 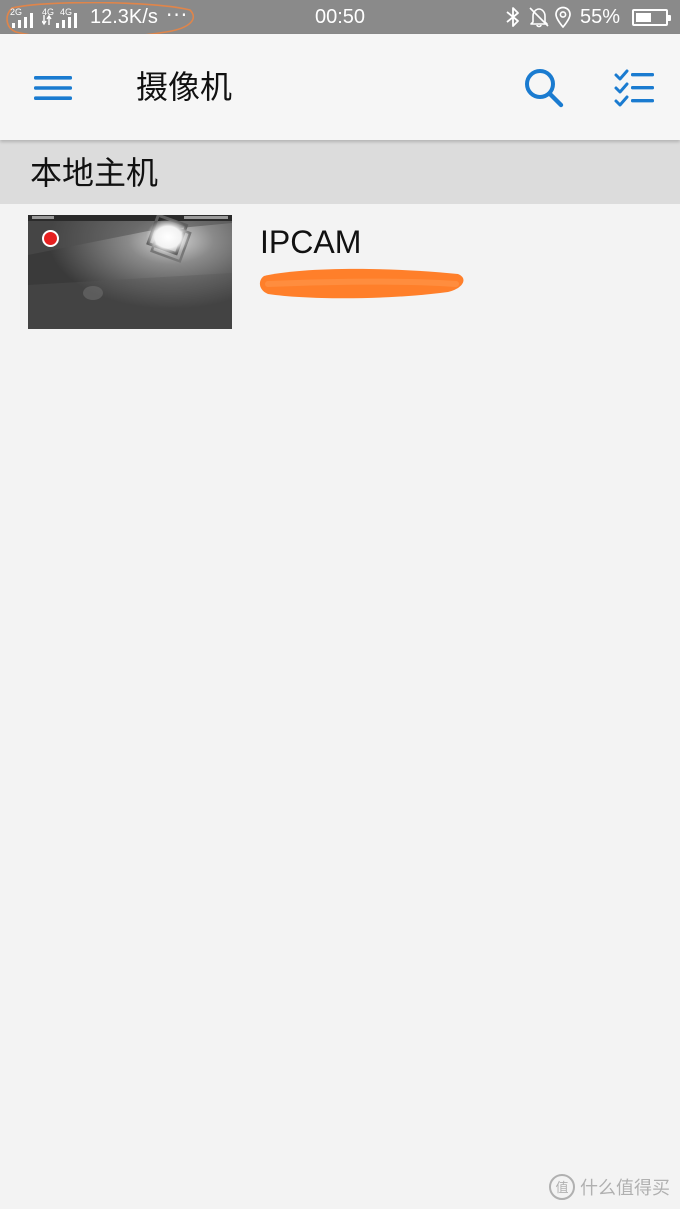 I want to click on checklist-icon, so click(x=634, y=88).